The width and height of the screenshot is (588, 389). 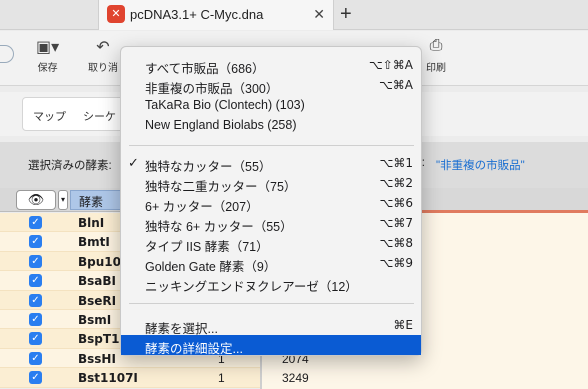 I want to click on menu-item-takara: TaKaRa Bio (Clontech) (103), so click(x=271, y=105).